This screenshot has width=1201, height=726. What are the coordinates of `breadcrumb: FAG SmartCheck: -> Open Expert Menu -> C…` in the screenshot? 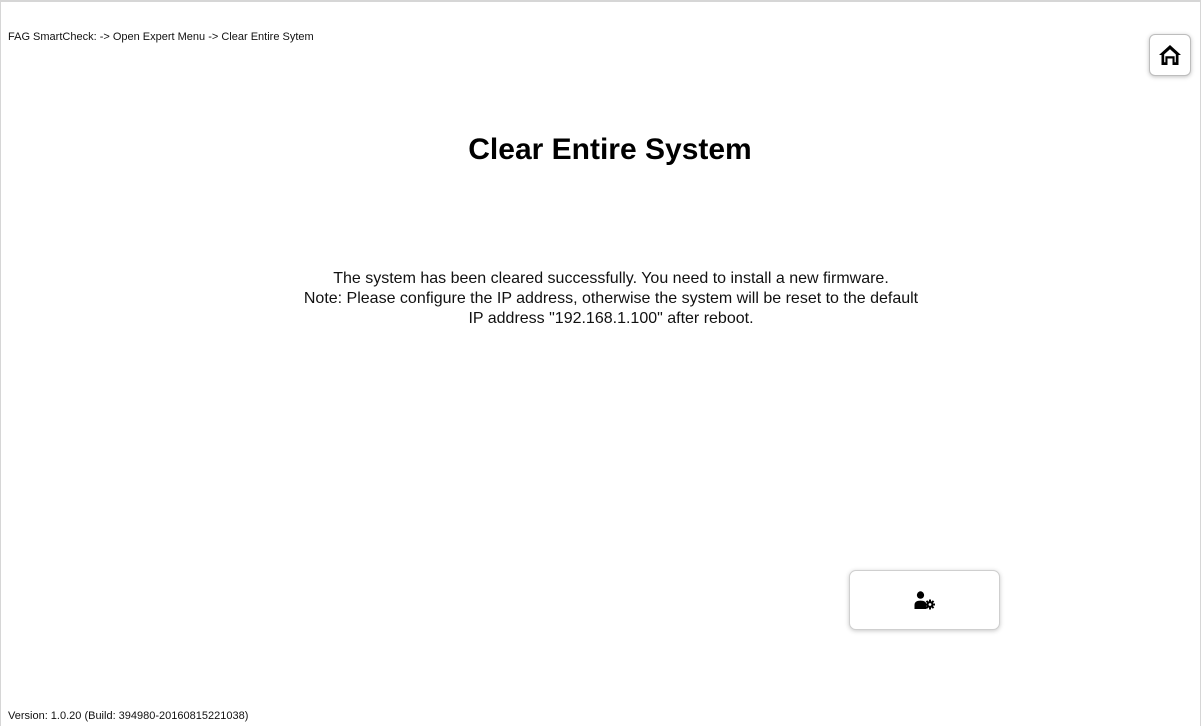 It's located at (161, 37).